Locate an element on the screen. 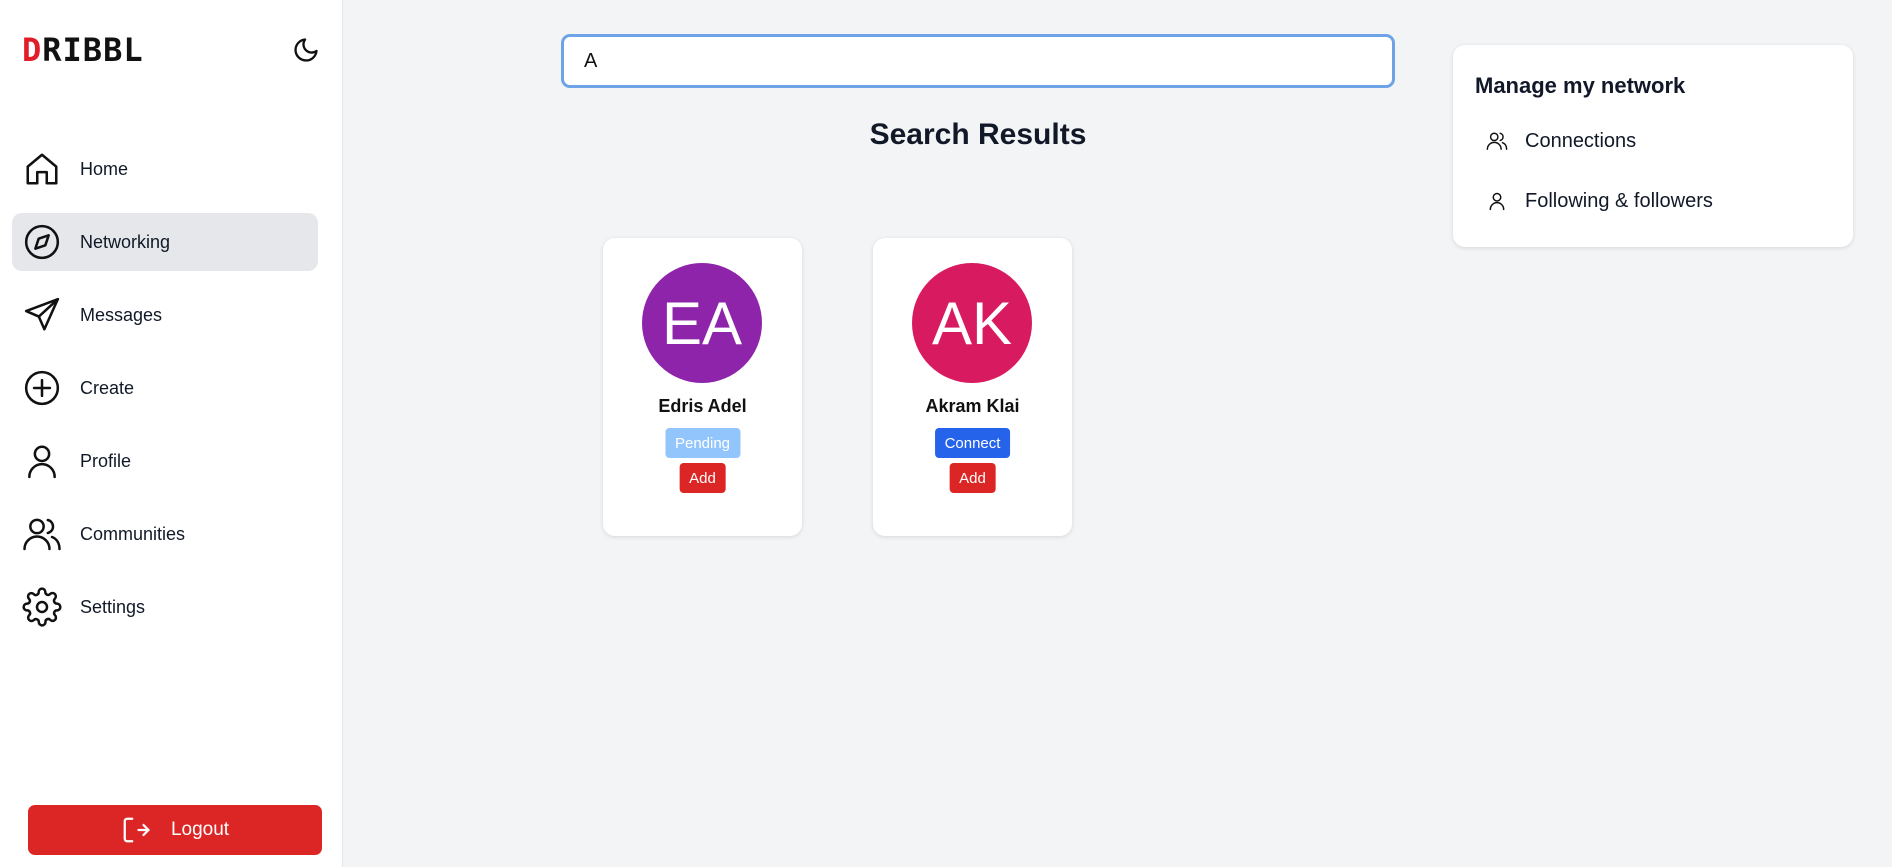  home-icon is located at coordinates (42, 169).